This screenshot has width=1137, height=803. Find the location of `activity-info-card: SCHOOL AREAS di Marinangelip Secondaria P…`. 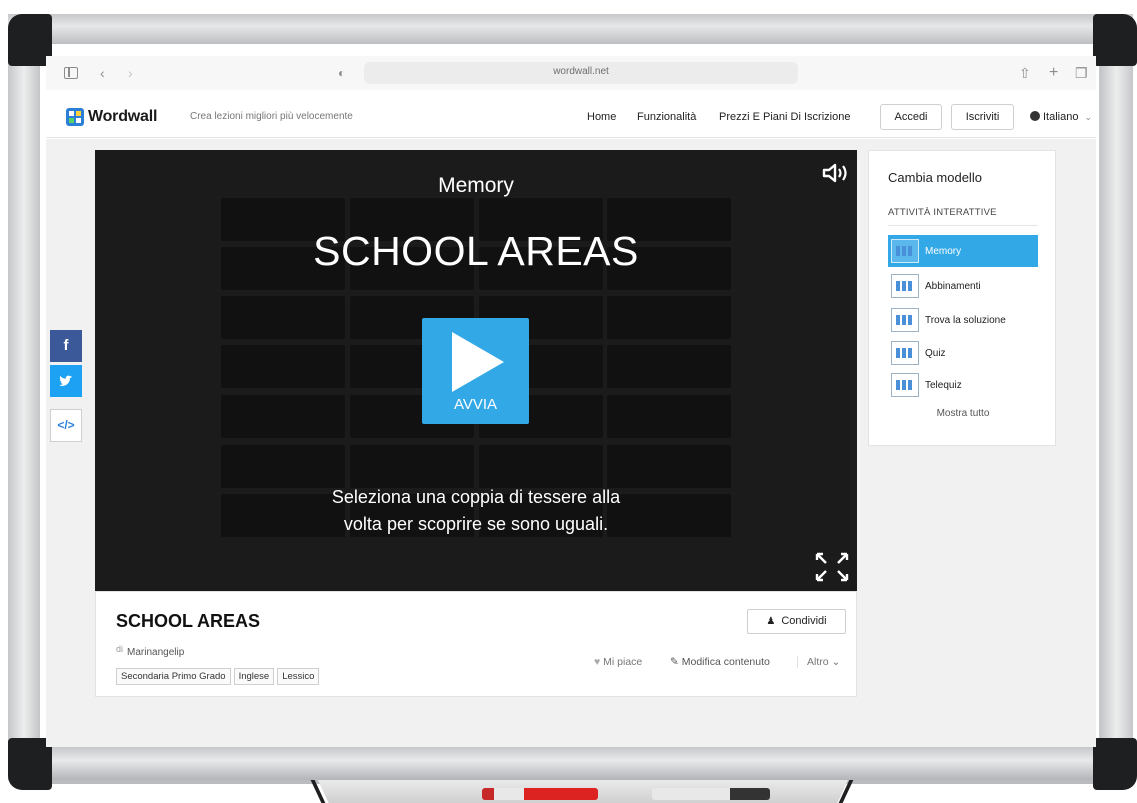

activity-info-card: SCHOOL AREAS di Marinangelip Secondaria P… is located at coordinates (476, 644).